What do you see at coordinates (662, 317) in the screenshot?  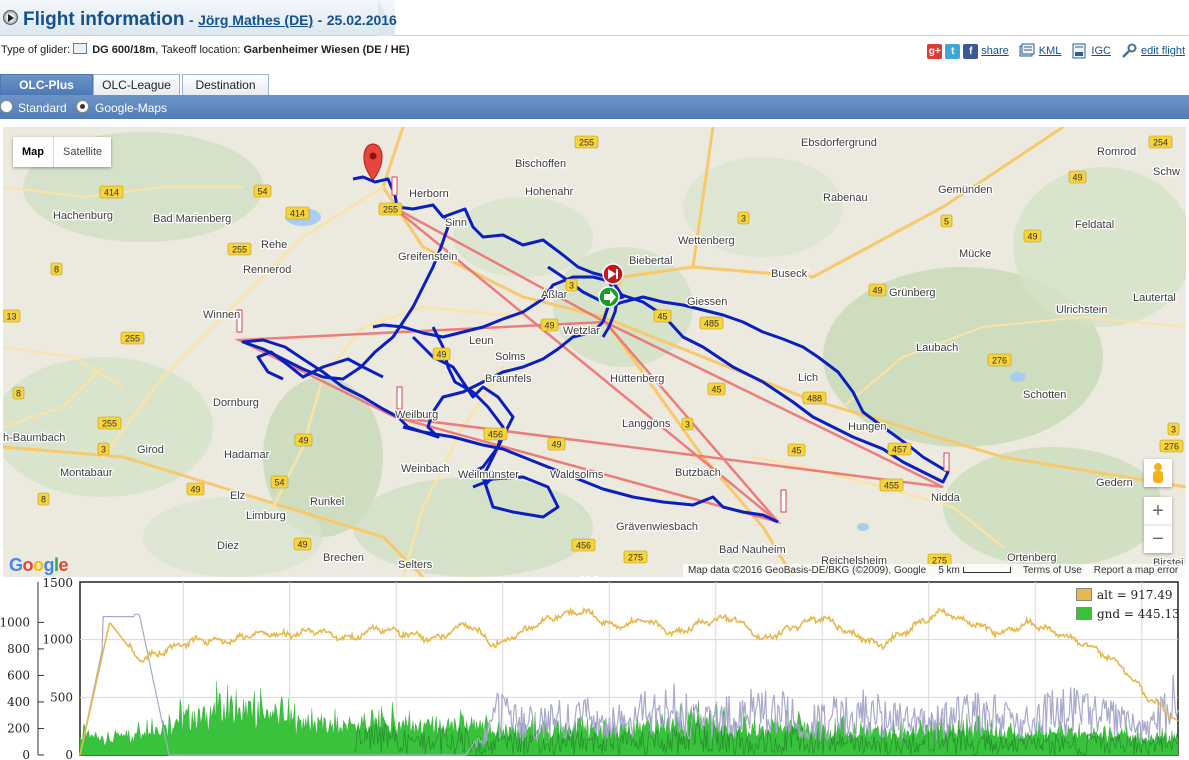 I see `road-number: 45` at bounding box center [662, 317].